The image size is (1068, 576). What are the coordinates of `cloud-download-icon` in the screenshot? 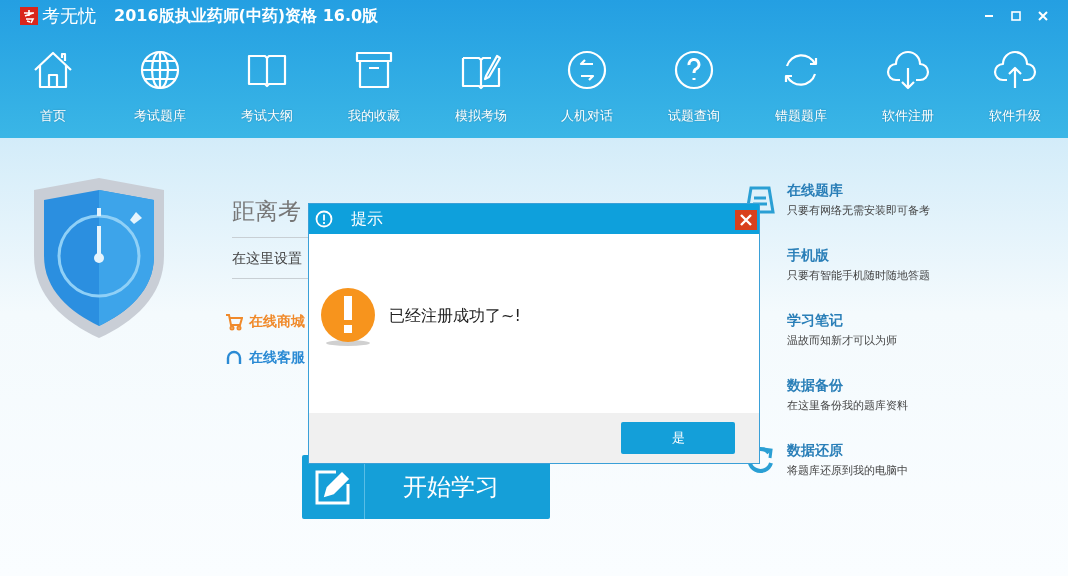 It's located at (907, 70).